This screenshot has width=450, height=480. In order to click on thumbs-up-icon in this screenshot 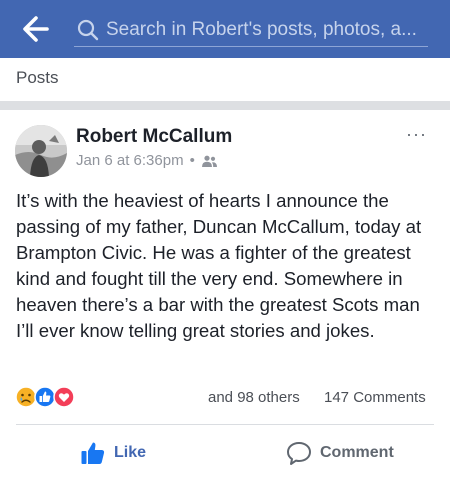, I will do `click(93, 453)`.